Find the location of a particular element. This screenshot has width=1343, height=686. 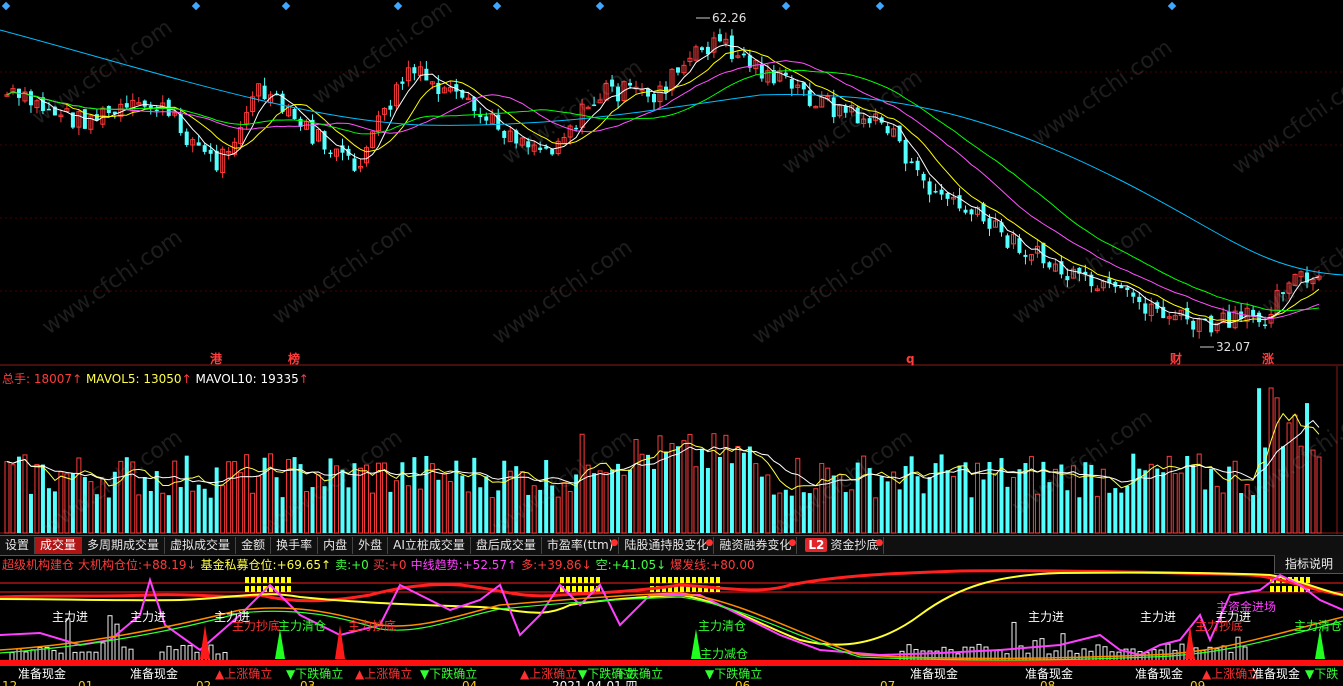

clear-position-label: 主力减仓 is located at coordinates (724, 654).